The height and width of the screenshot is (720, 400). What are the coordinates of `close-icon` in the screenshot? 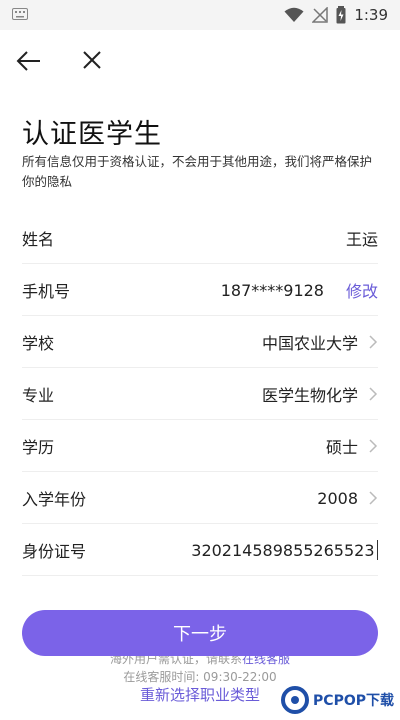 It's located at (92, 60).